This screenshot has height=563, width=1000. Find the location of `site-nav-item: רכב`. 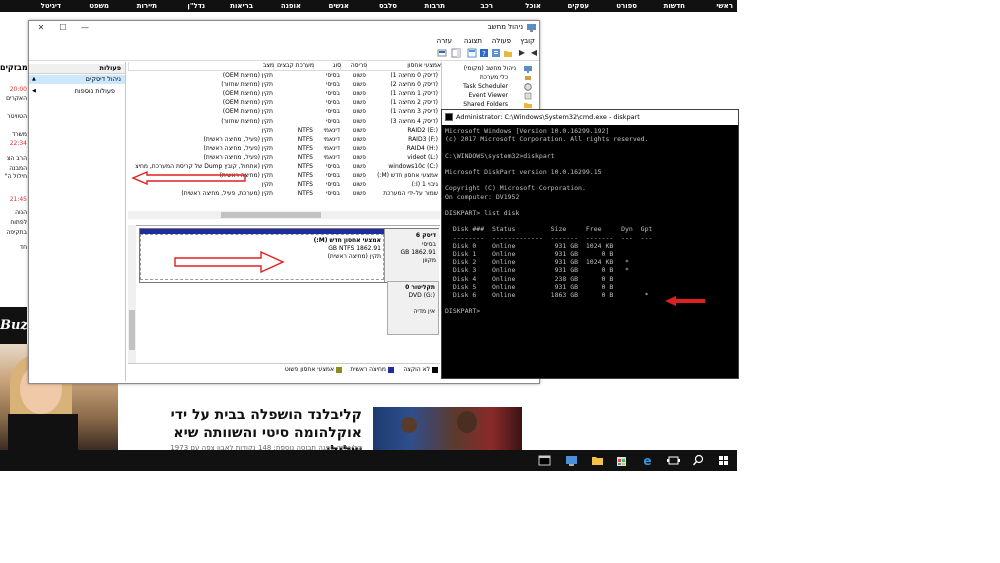

site-nav-item: רכב is located at coordinates (487, 6).